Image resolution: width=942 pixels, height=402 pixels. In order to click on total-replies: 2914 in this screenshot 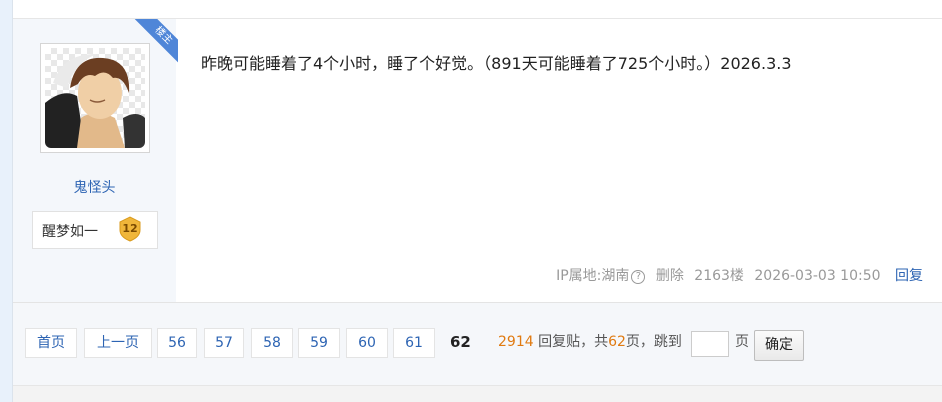, I will do `click(516, 342)`.